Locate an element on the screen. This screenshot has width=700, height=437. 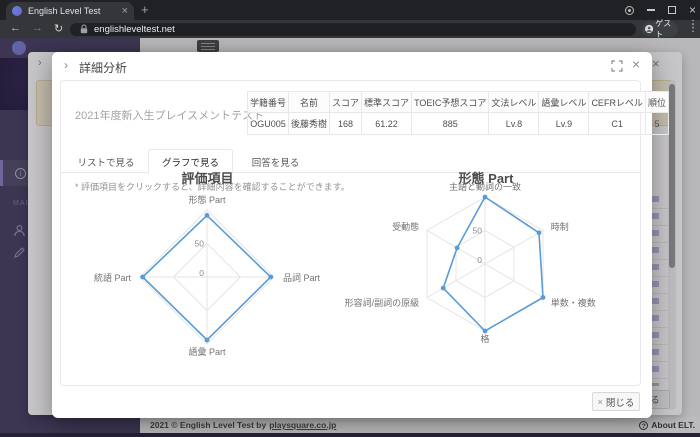
svg-text: 形態 Part is located at coordinates (207, 199).